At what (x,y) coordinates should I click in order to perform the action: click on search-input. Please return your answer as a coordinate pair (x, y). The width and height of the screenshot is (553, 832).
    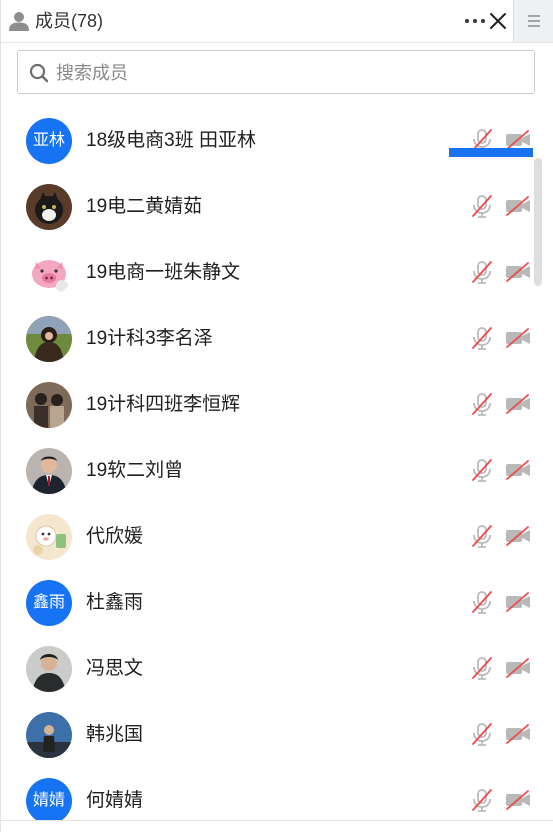
    Looking at the image, I should click on (286, 73).